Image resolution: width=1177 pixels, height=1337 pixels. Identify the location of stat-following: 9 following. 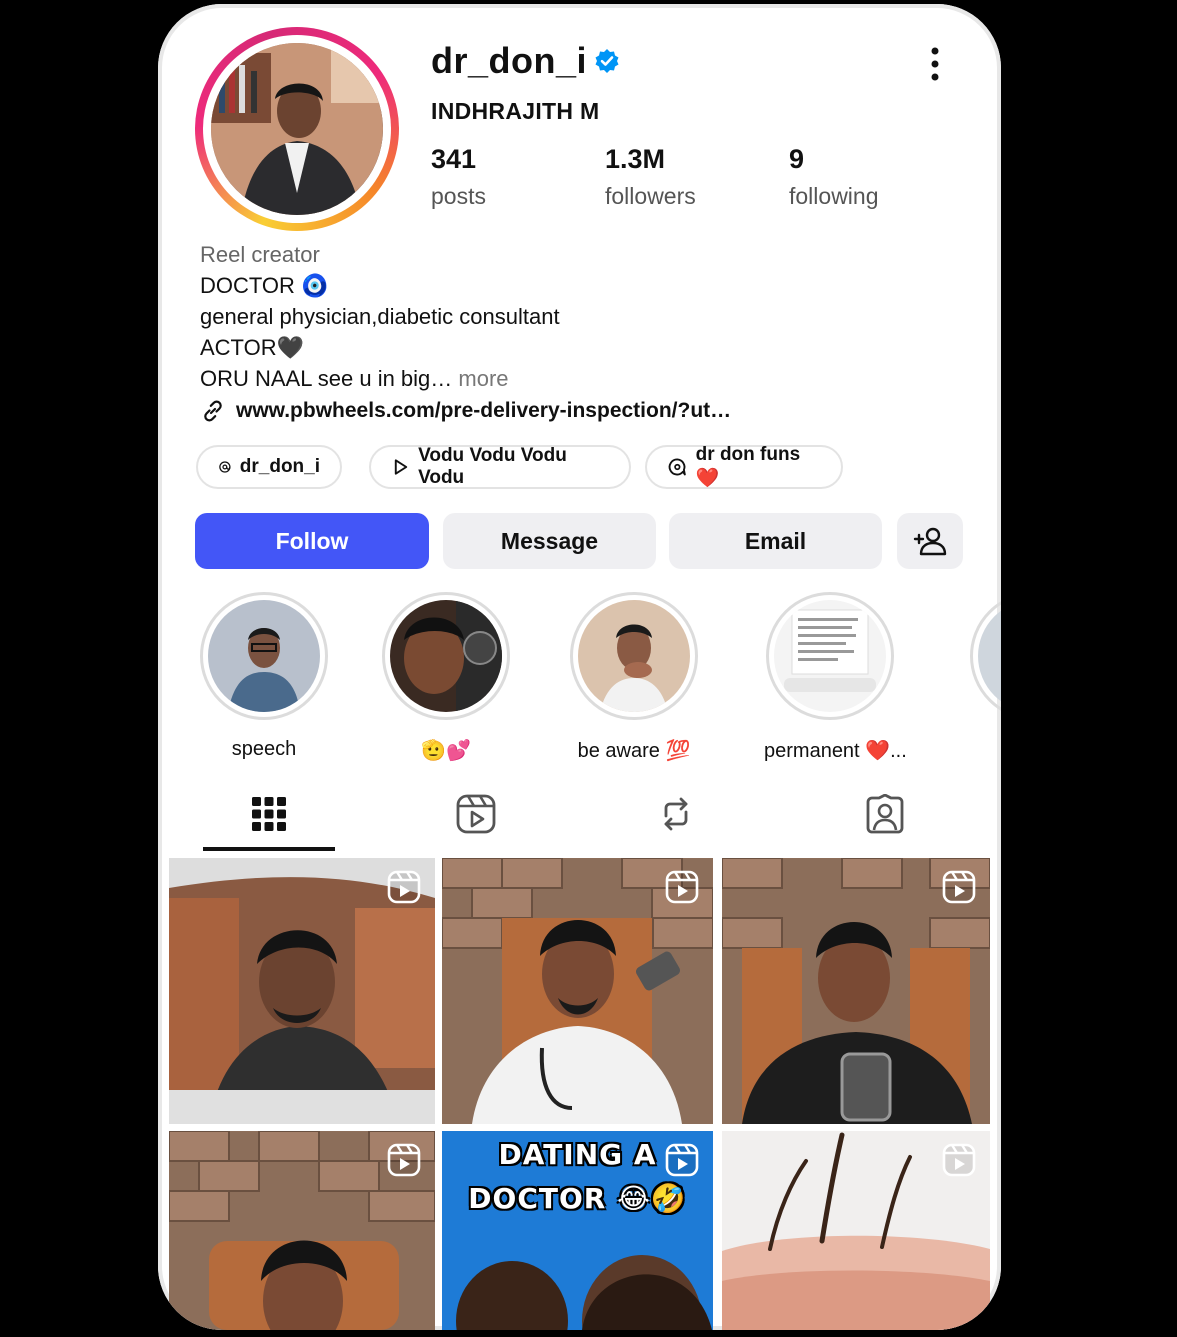
(834, 177).